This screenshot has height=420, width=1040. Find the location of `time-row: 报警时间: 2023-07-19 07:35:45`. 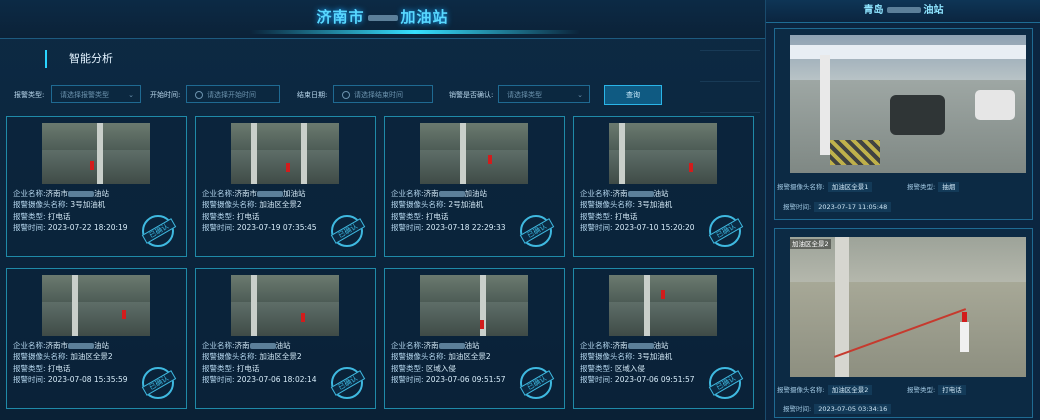

time-row: 报警时间: 2023-07-19 07:35:45 is located at coordinates (259, 227).